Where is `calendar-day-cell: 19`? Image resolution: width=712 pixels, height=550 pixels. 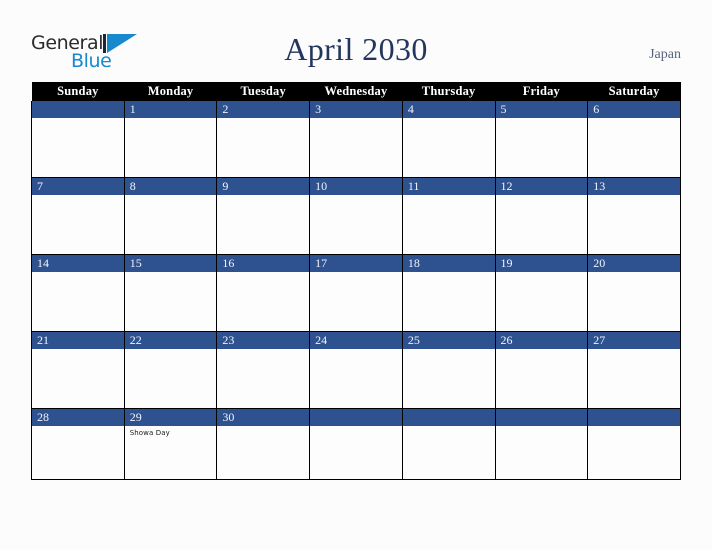
calendar-day-cell: 19 is located at coordinates (541, 293).